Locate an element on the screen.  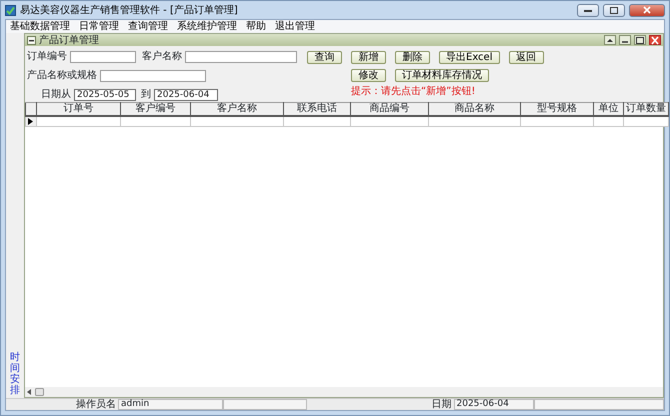
toolbar-button: 查询 is located at coordinates (324, 57).